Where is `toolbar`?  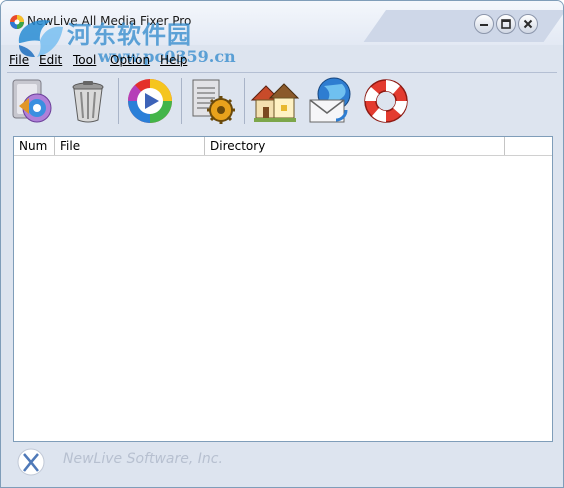
toolbar is located at coordinates (282, 101).